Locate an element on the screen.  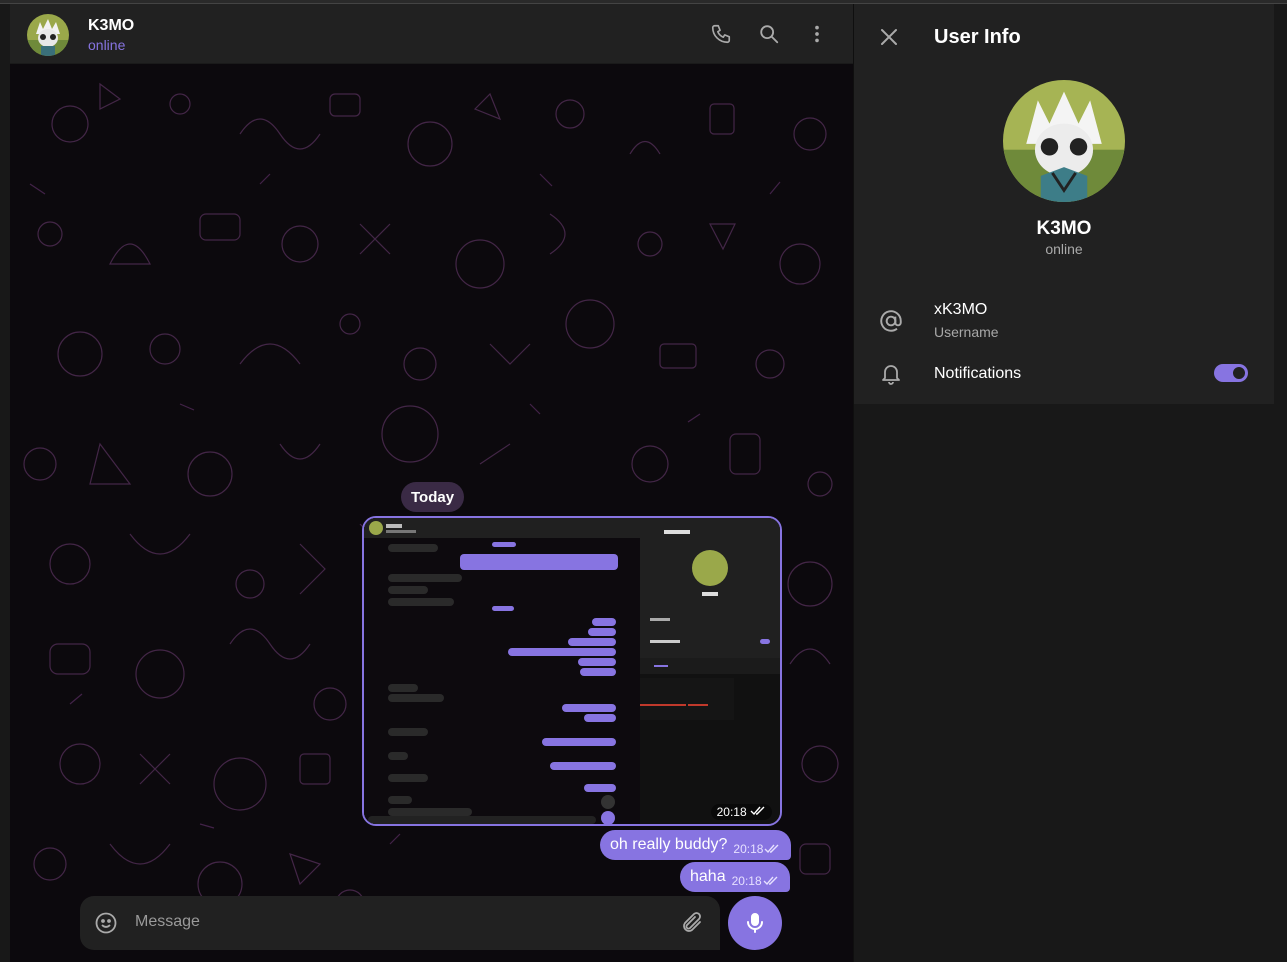
voice-record-button is located at coordinates (755, 923).